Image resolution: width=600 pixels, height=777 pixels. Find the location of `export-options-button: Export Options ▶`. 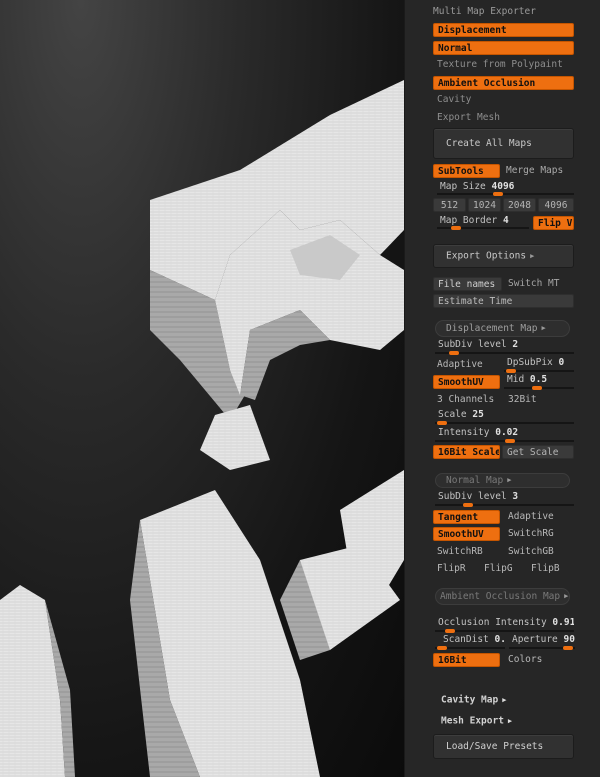

export-options-button: Export Options ▶ is located at coordinates (503, 256).